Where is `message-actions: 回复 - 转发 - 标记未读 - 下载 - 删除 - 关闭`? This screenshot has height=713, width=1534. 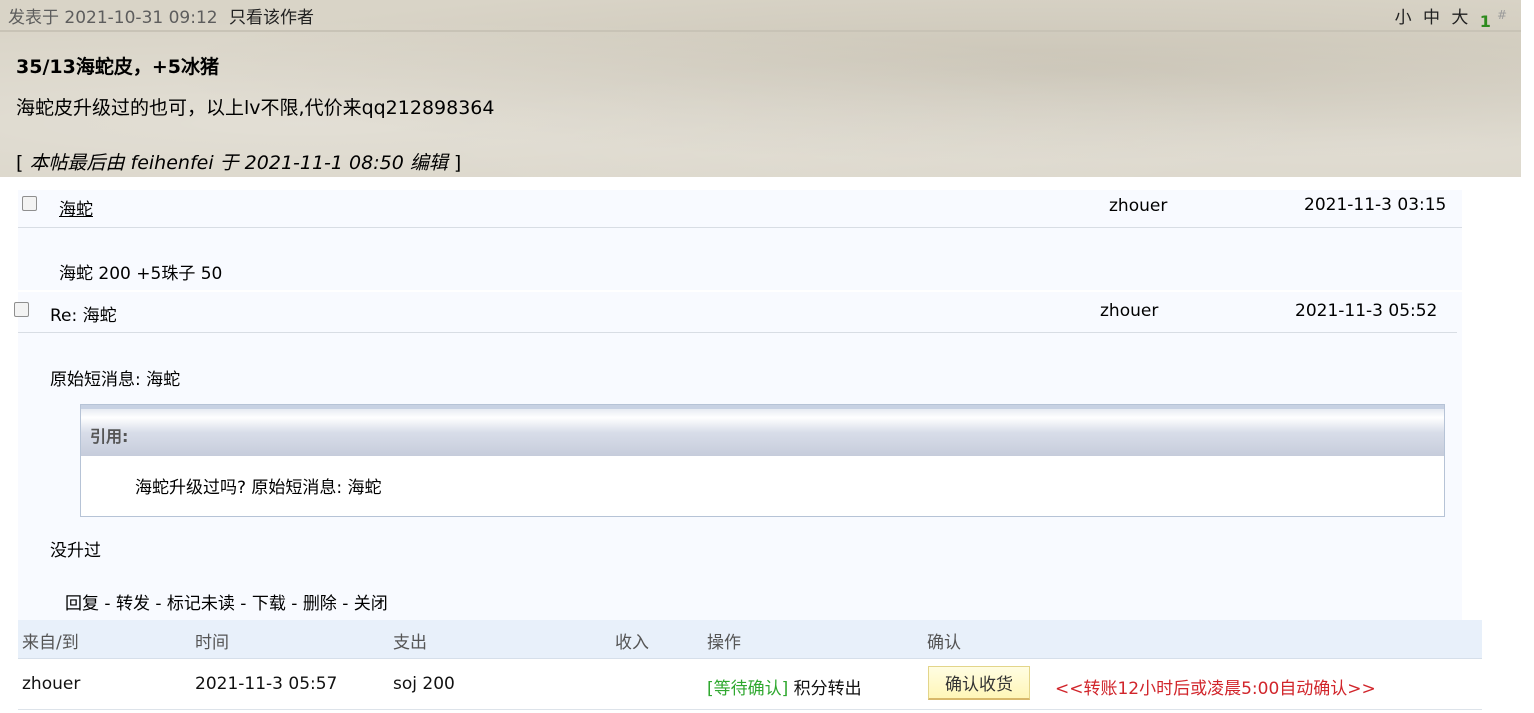 message-actions: 回复 - 转发 - 标记未读 - 下载 - 删除 - 关闭 is located at coordinates (226, 601).